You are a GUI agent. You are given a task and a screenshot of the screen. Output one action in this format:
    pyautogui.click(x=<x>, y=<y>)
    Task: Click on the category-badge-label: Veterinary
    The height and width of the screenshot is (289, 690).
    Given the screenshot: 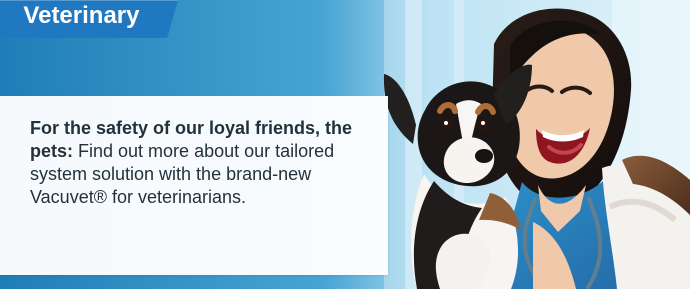 What is the action you would take?
    pyautogui.click(x=81, y=15)
    